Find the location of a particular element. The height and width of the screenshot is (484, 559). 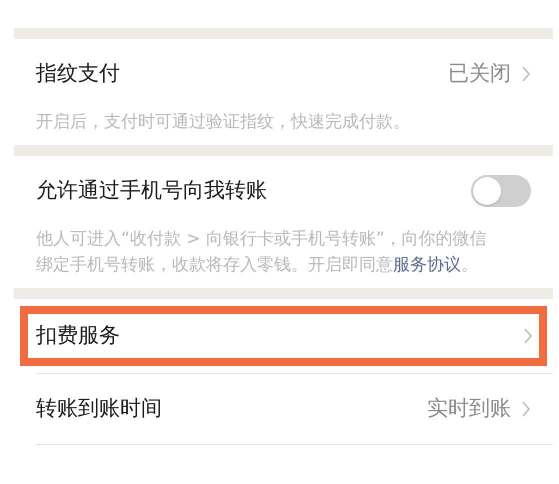

service-agreement-link: 服务协议 is located at coordinates (427, 265).